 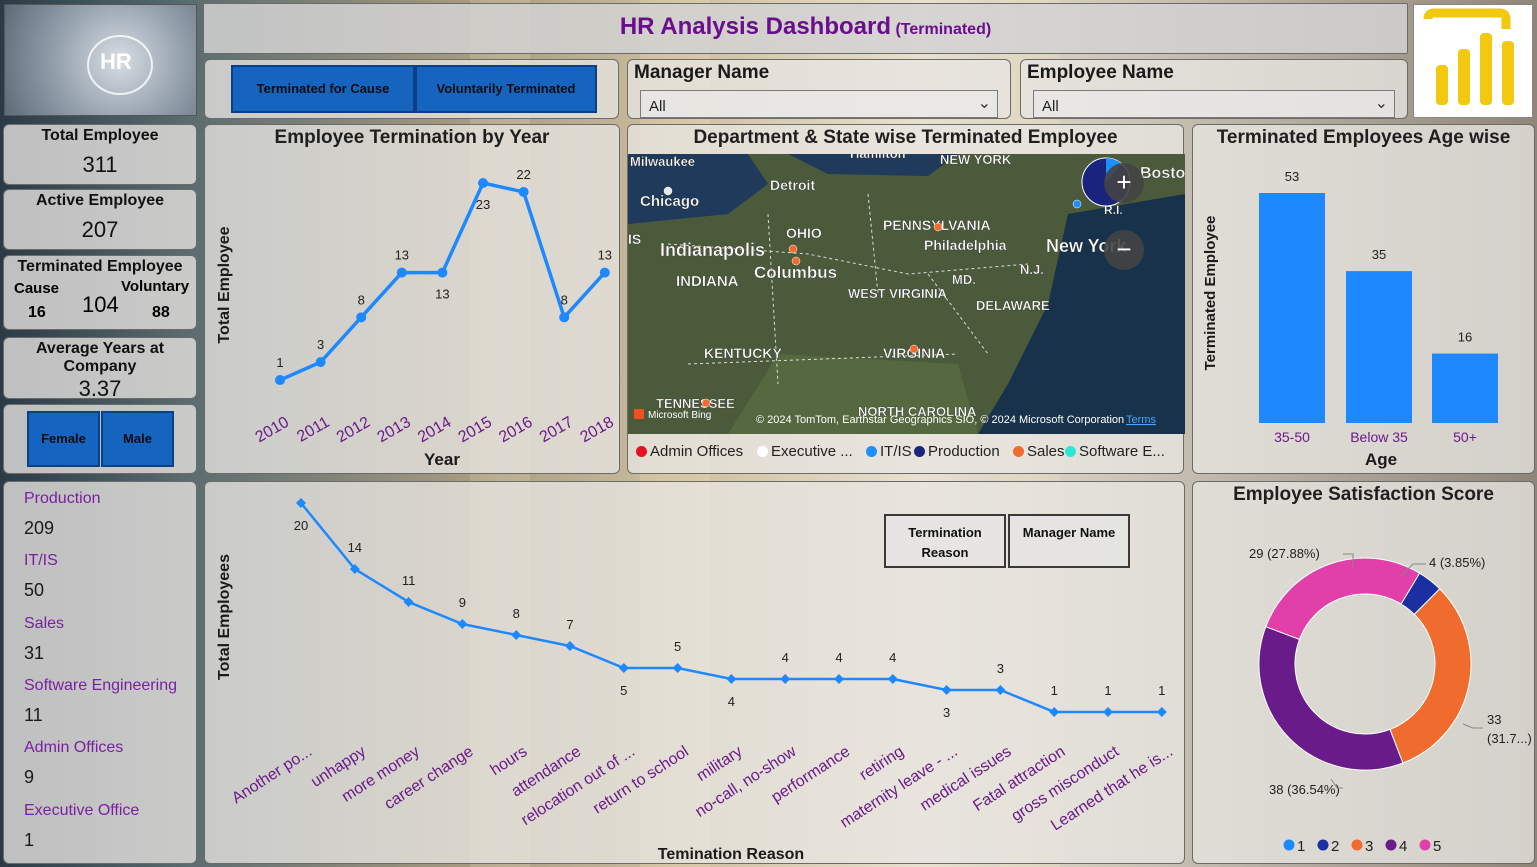 What do you see at coordinates (475, 430) in the screenshot?
I see `x-tick-label: 2015` at bounding box center [475, 430].